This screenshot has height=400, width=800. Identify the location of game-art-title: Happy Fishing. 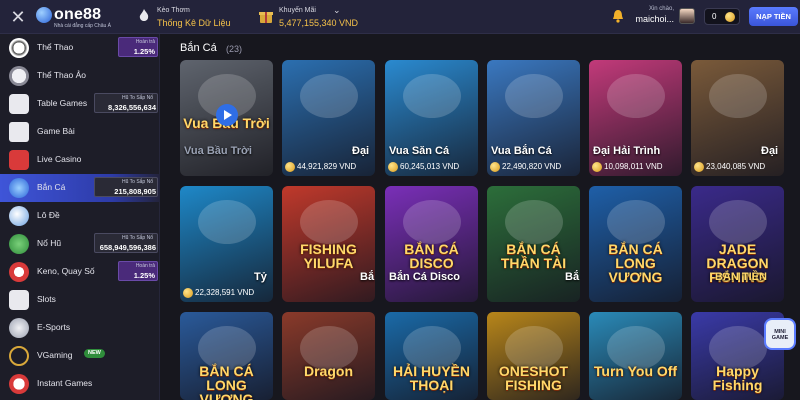
(737, 378).